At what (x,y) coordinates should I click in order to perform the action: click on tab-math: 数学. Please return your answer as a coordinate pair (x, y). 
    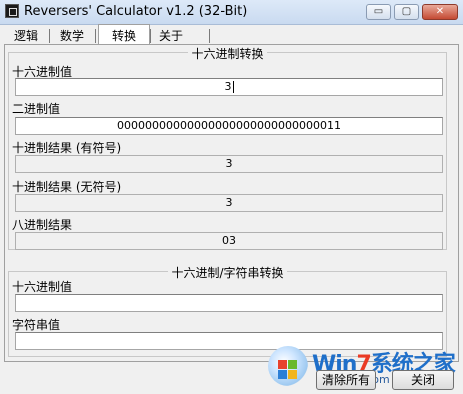
    Looking at the image, I should click on (72, 35).